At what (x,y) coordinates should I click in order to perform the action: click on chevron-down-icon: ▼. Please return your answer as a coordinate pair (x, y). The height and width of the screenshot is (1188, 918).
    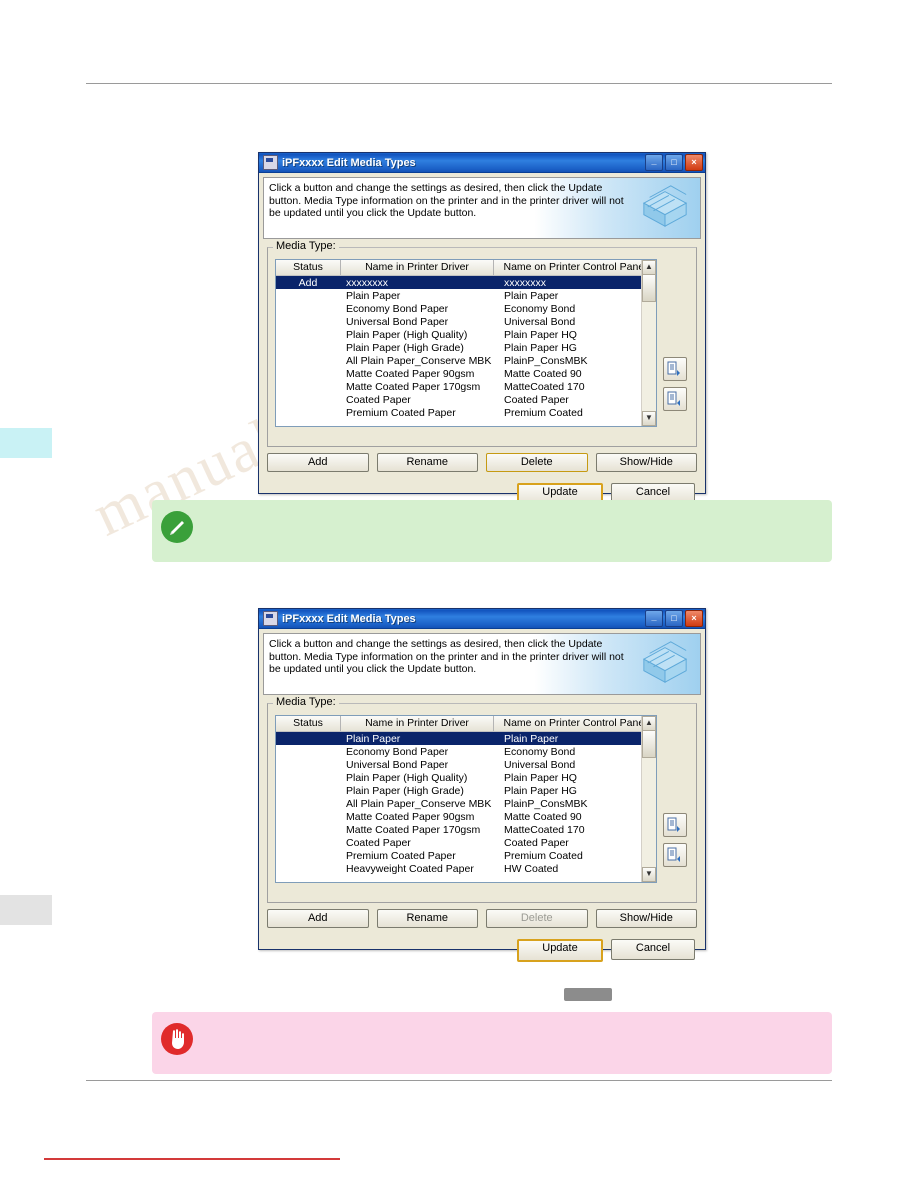
    Looking at the image, I should click on (649, 417).